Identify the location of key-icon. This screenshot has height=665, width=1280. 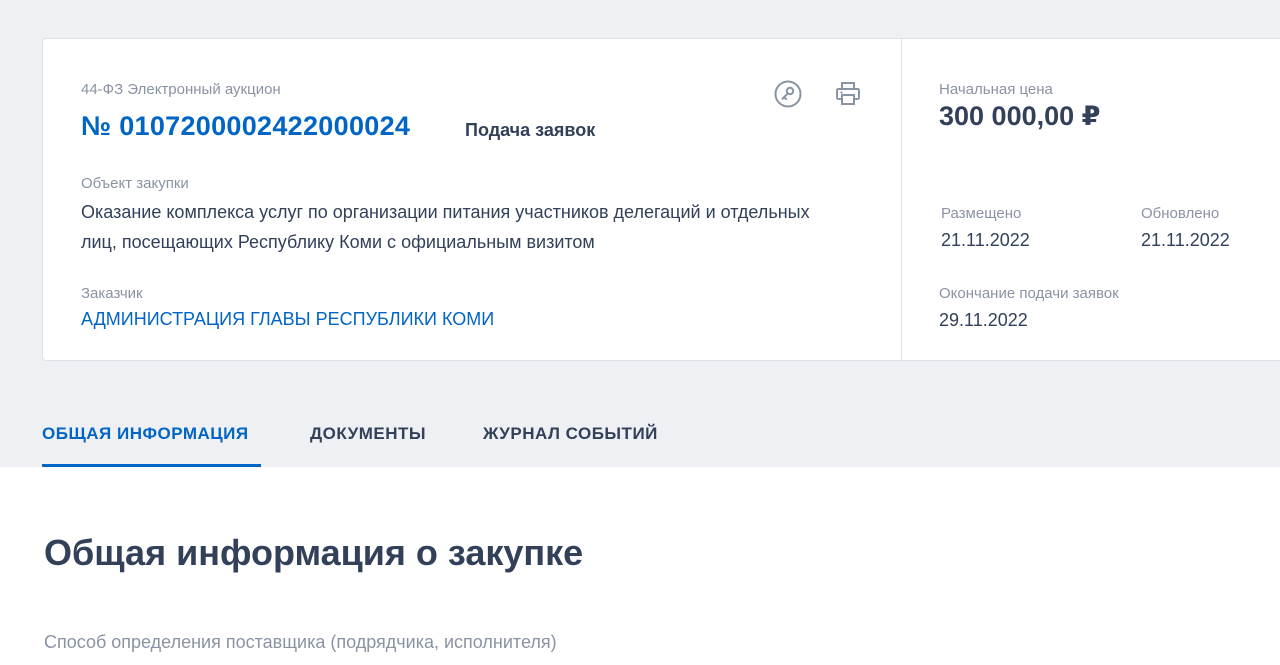
(788, 94).